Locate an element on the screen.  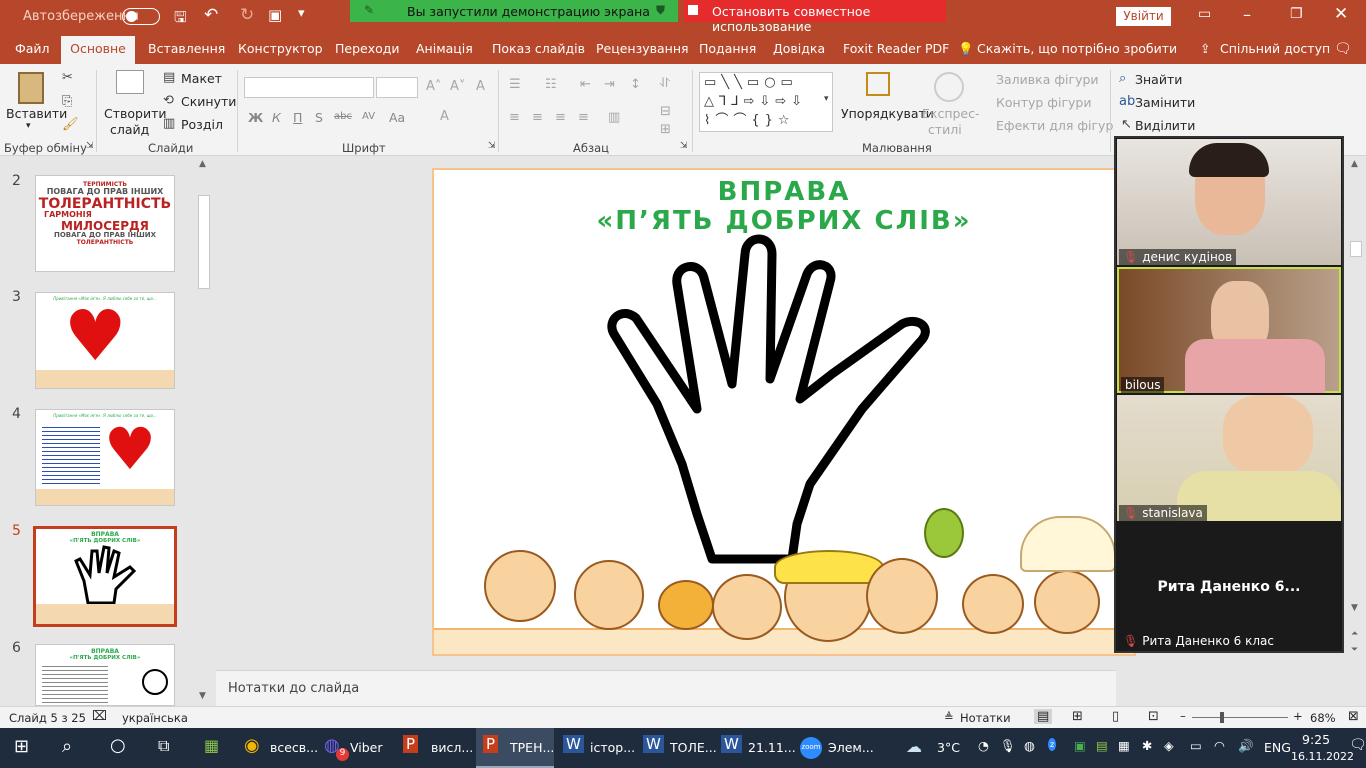
numbering-icon: ☷ is located at coordinates (551, 84).